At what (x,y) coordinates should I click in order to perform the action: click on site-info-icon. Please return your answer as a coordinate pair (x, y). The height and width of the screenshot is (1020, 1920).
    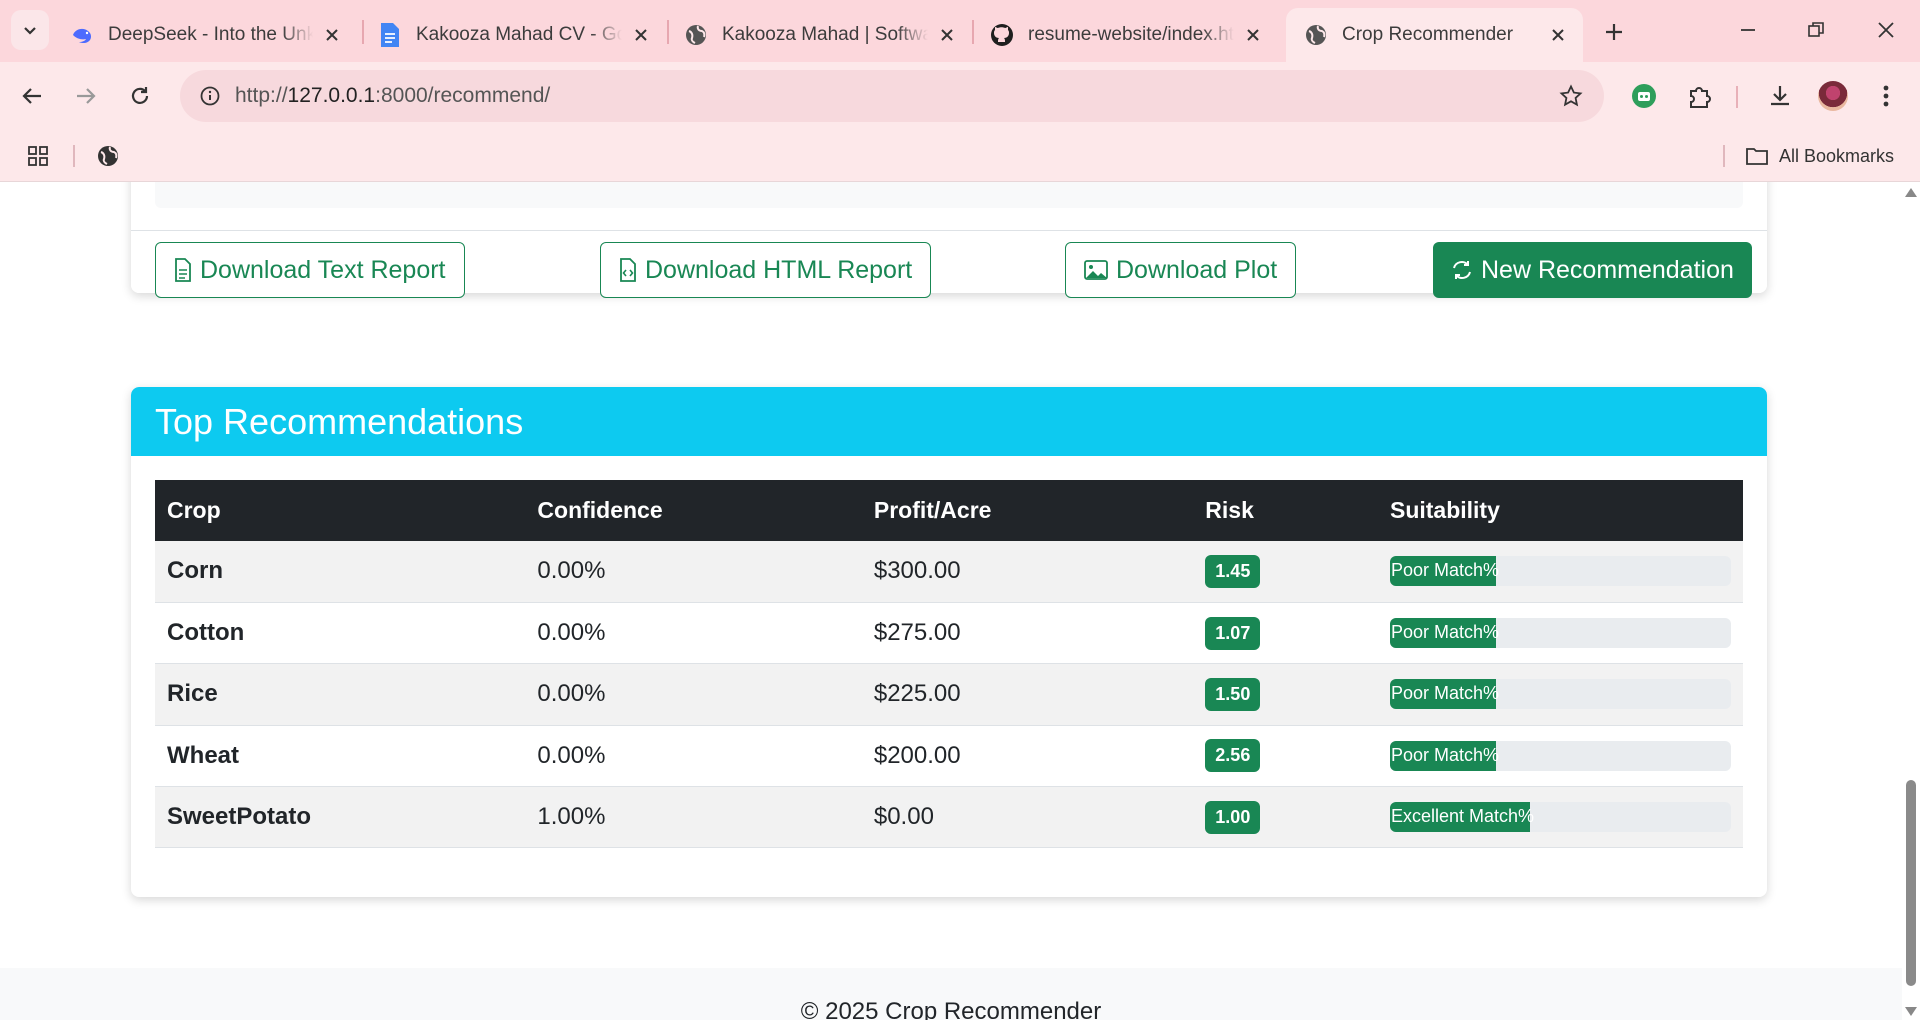
    Looking at the image, I should click on (210, 96).